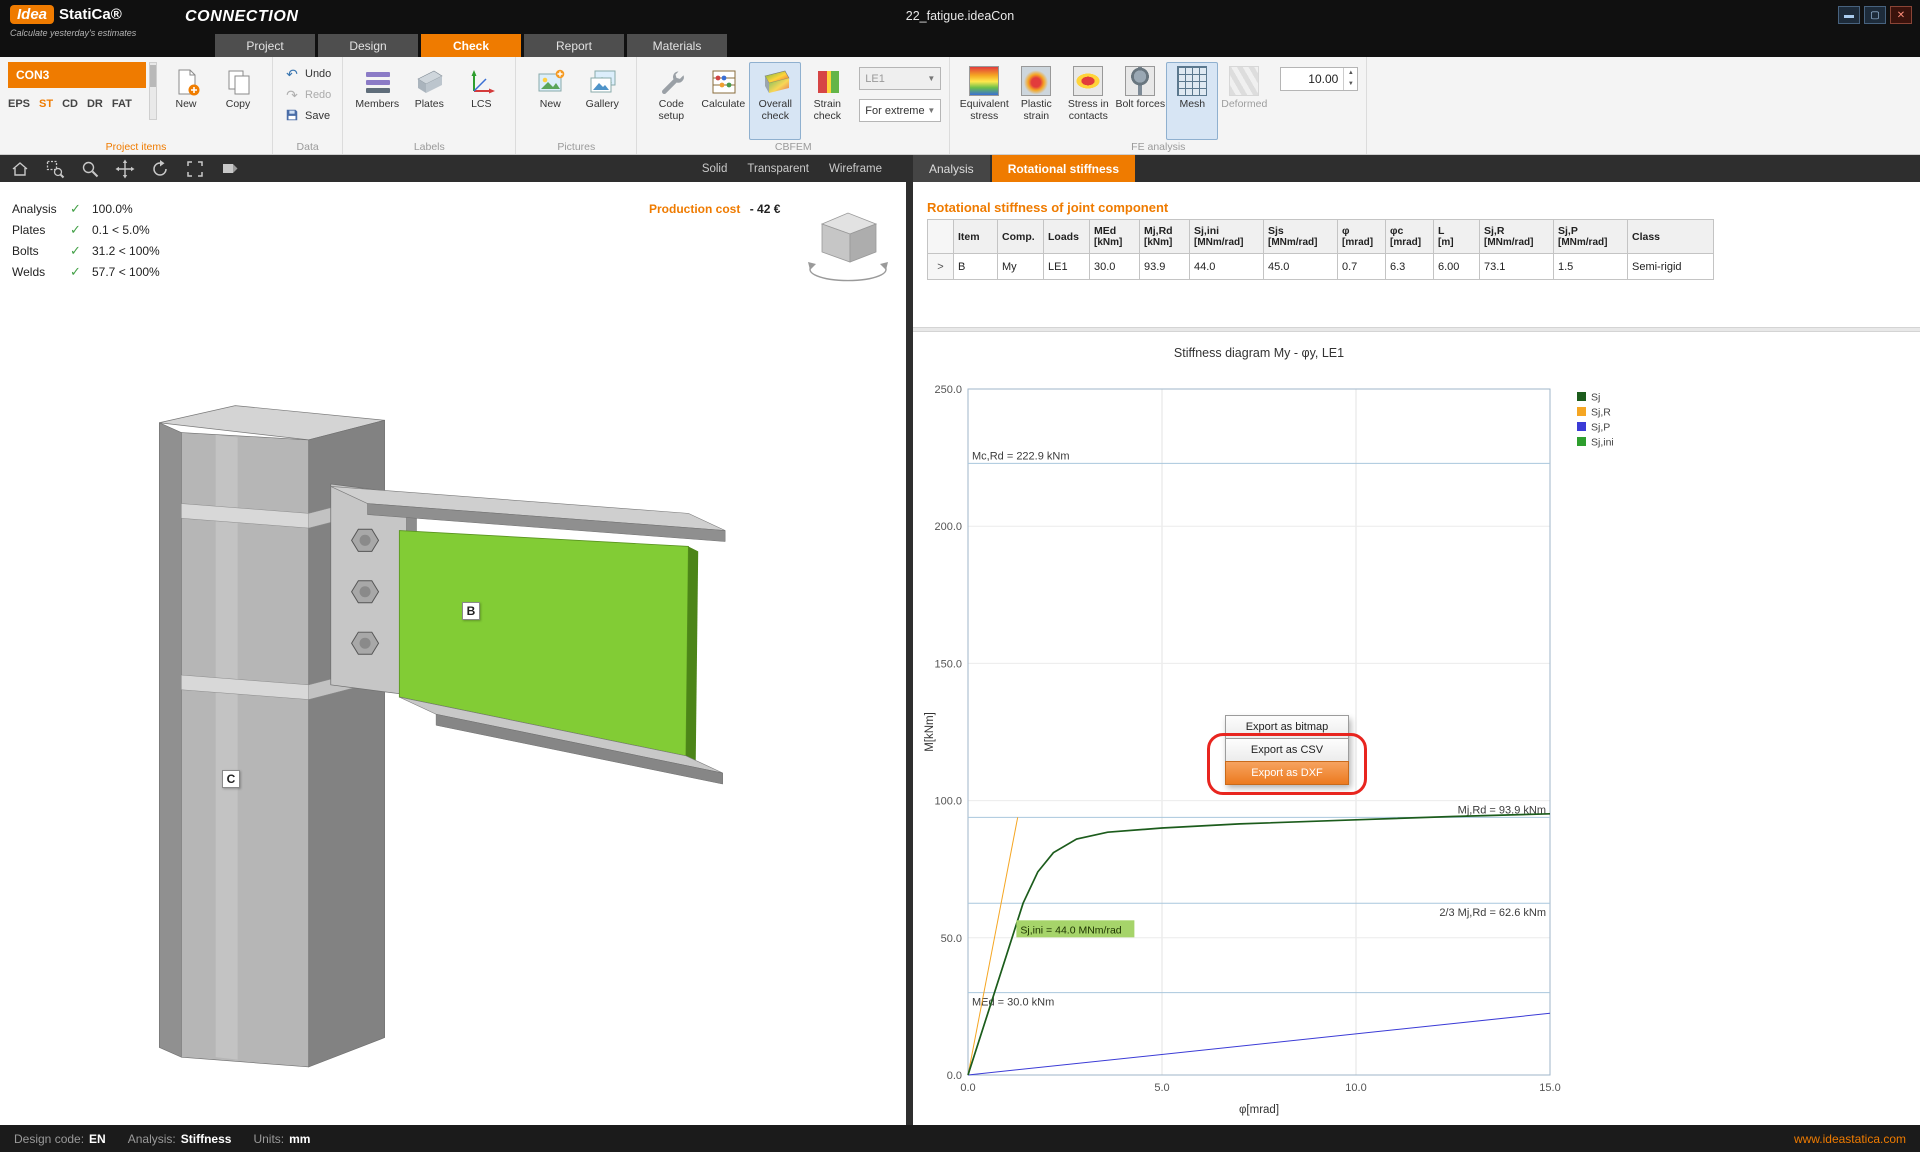 The width and height of the screenshot is (1920, 1152). Describe the element at coordinates (1901, 15) in the screenshot. I see `close-button: ✕` at that location.